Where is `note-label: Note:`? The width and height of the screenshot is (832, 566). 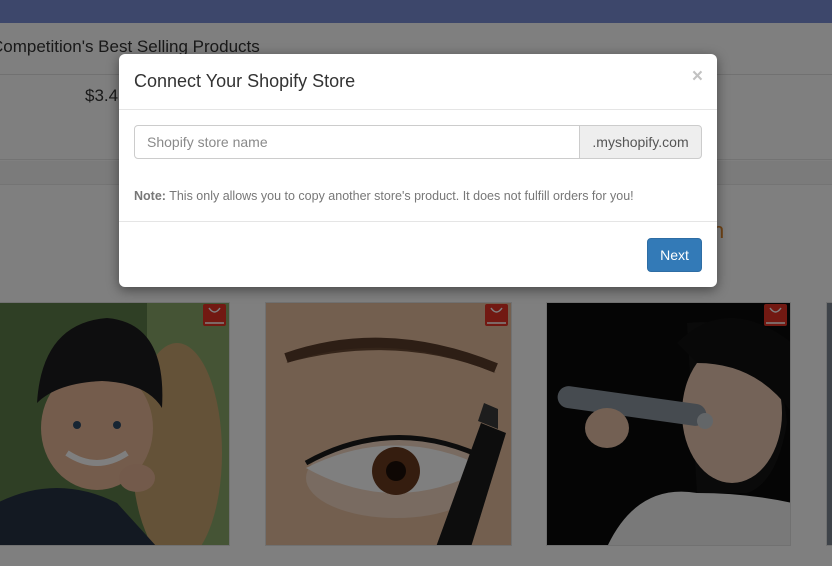
note-label: Note: is located at coordinates (150, 196).